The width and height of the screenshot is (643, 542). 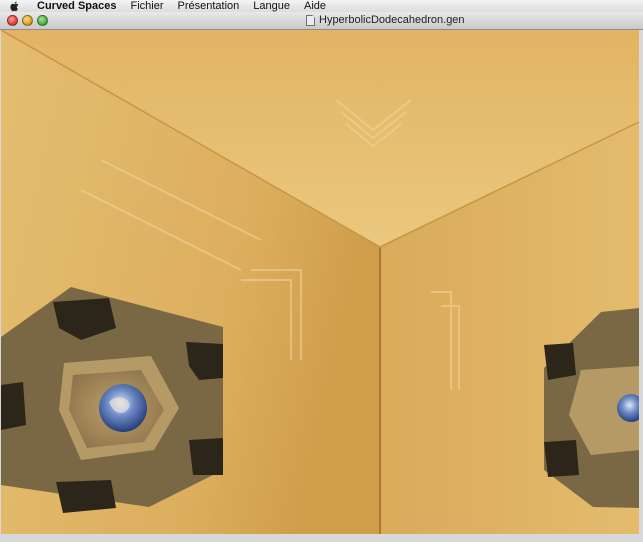 What do you see at coordinates (146, 6) in the screenshot?
I see `menu-fichier: Fichier` at bounding box center [146, 6].